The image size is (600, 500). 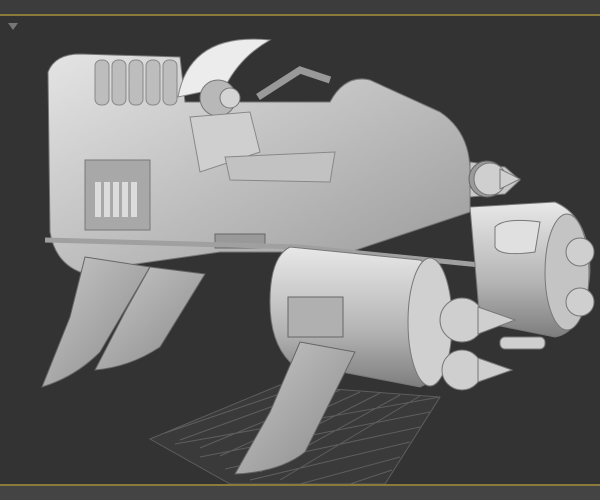 What do you see at coordinates (300, 7) in the screenshot?
I see `viewport-header` at bounding box center [300, 7].